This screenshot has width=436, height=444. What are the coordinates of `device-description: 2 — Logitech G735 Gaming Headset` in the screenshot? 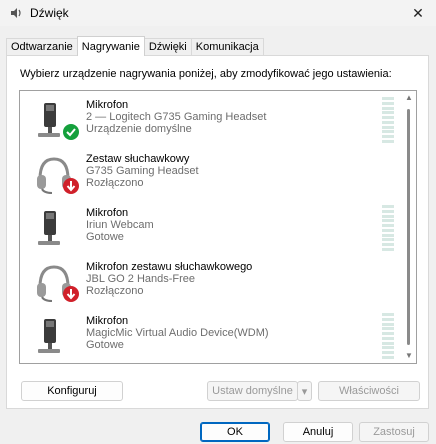 It's located at (176, 117).